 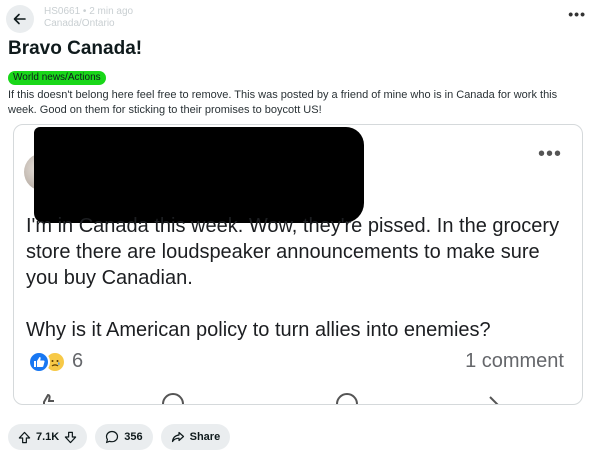 I want to click on comment-outline-icon, so click(x=173, y=398).